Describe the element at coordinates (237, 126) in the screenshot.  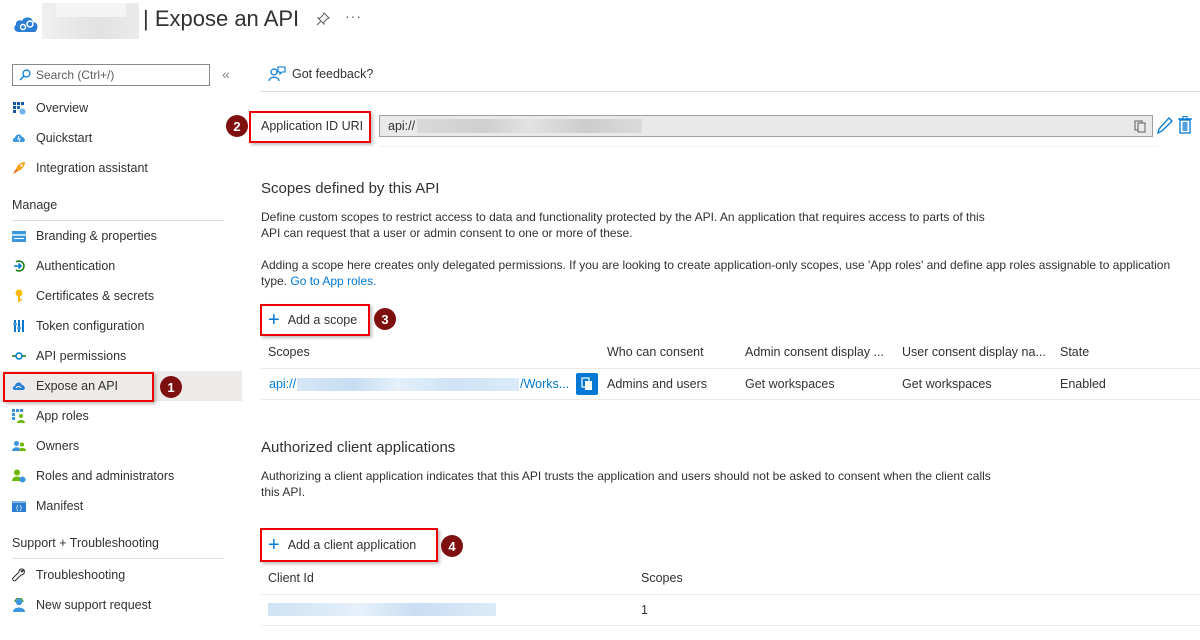
I see `annotation-badge-2: 2` at that location.